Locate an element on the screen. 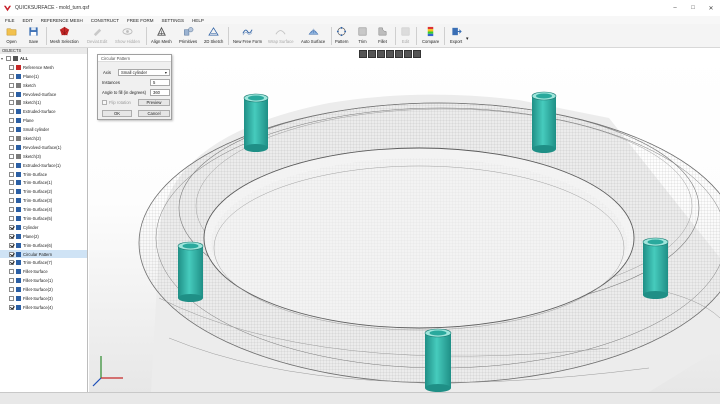  view-bottom-icon is located at coordinates (408, 54).